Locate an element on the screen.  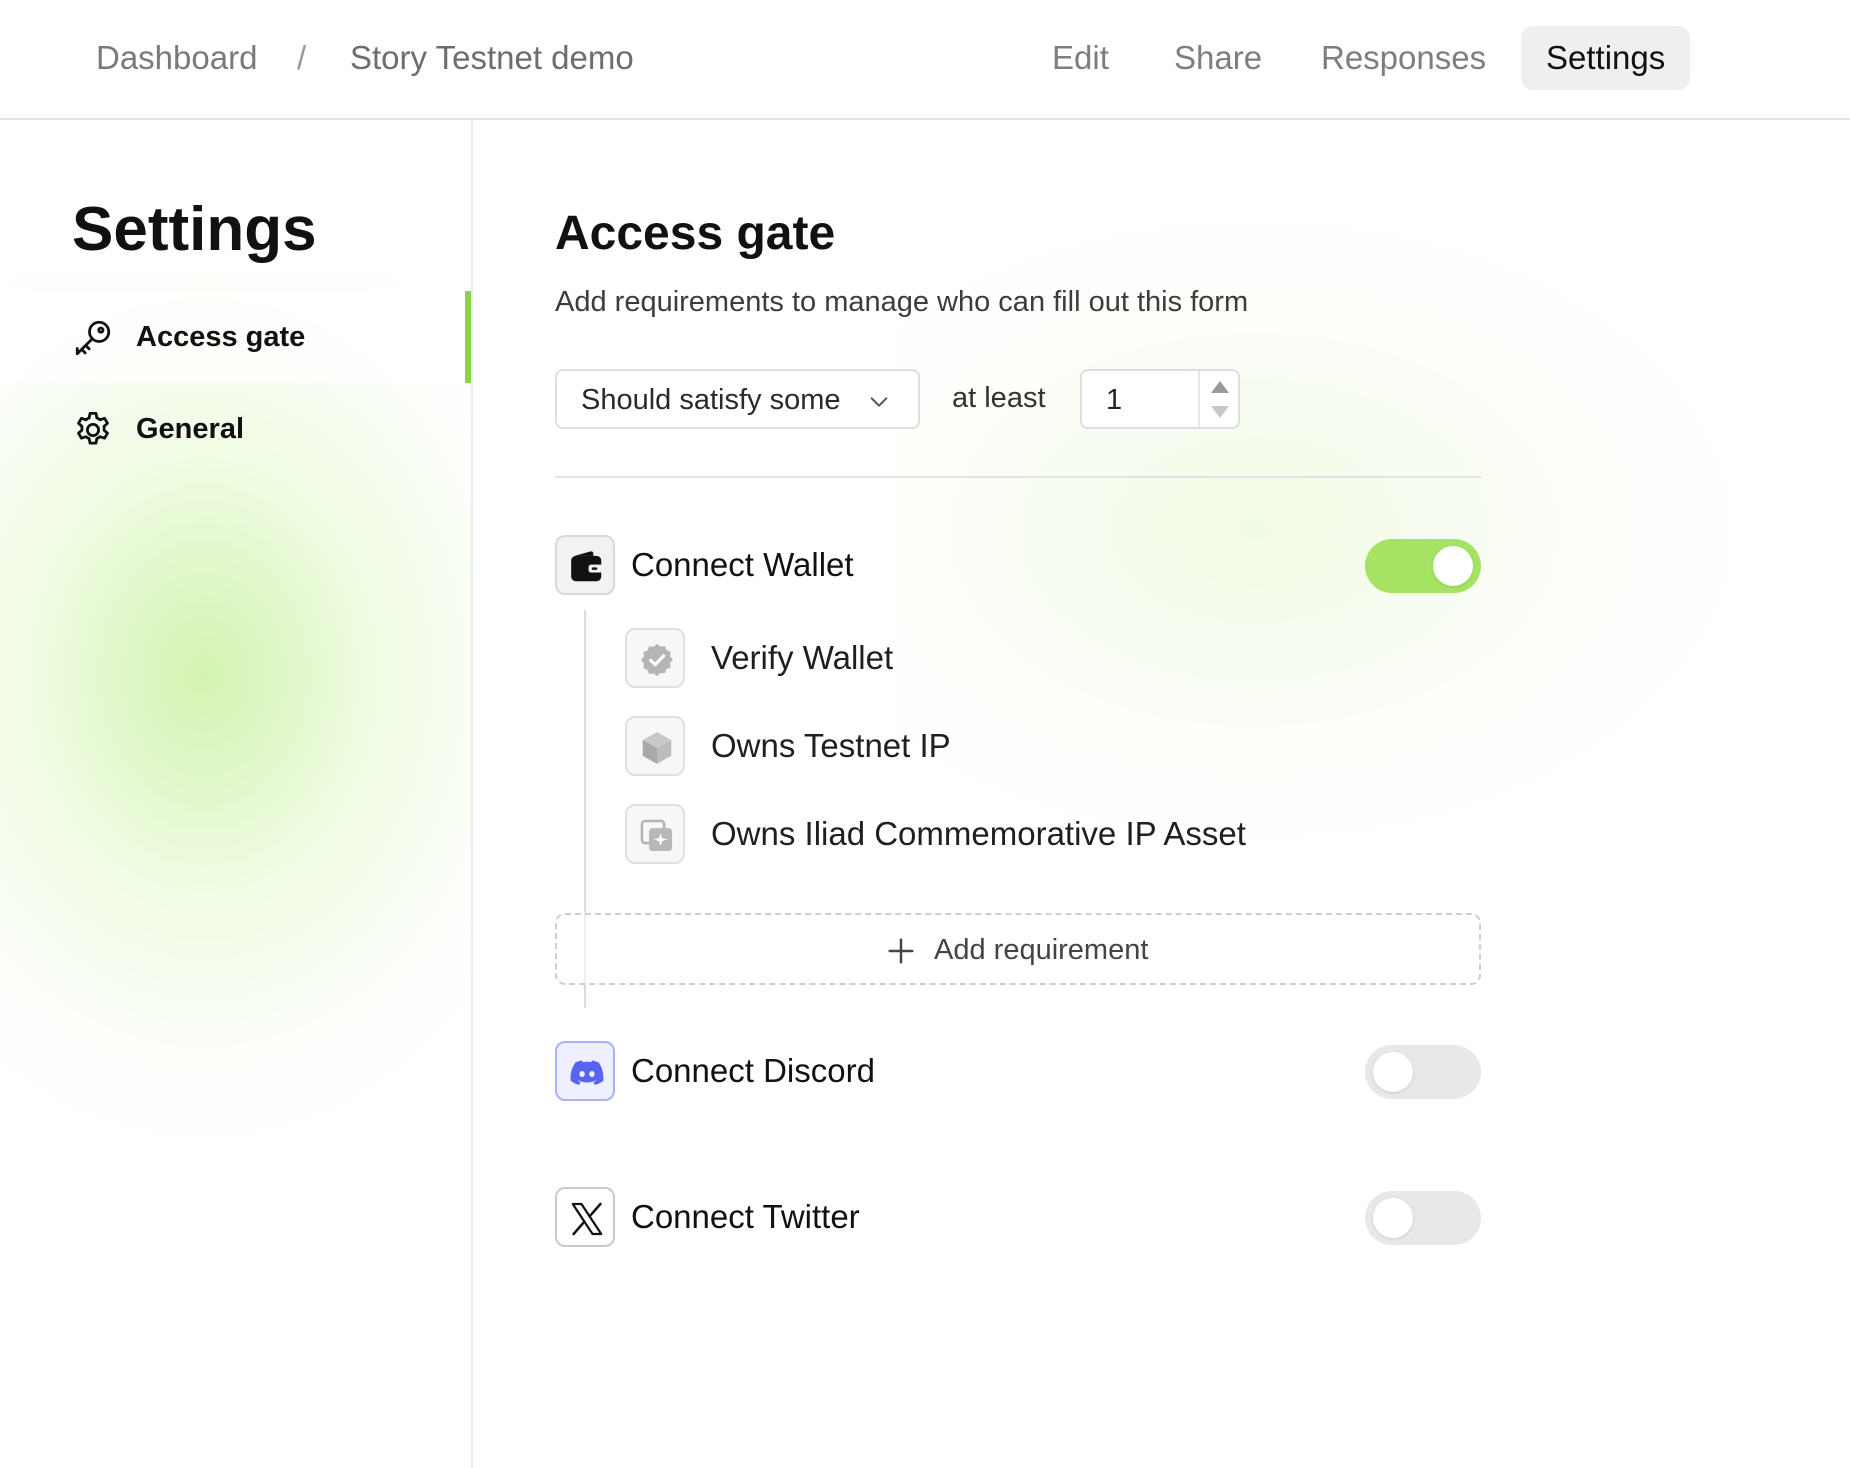
verified-badge-icon is located at coordinates (657, 660).